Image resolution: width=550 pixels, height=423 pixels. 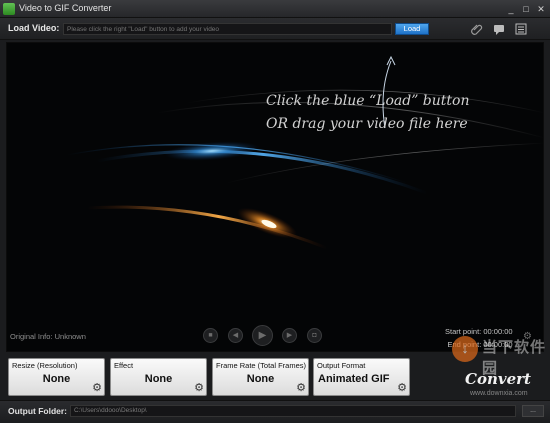 What do you see at coordinates (289, 335) in the screenshot?
I see `next-button: ▶` at bounding box center [289, 335].